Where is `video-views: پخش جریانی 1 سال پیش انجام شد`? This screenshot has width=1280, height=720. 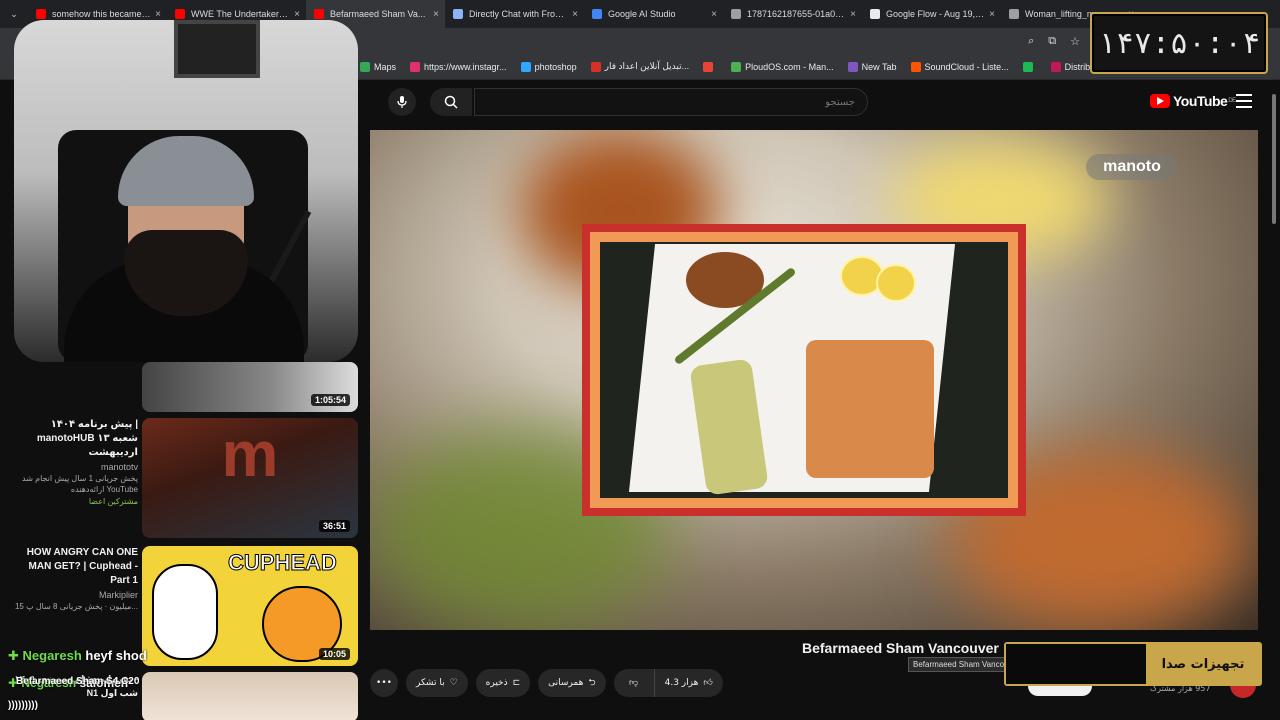 video-views: پخش جریانی 1 سال پیش انجام شد is located at coordinates (80, 478).